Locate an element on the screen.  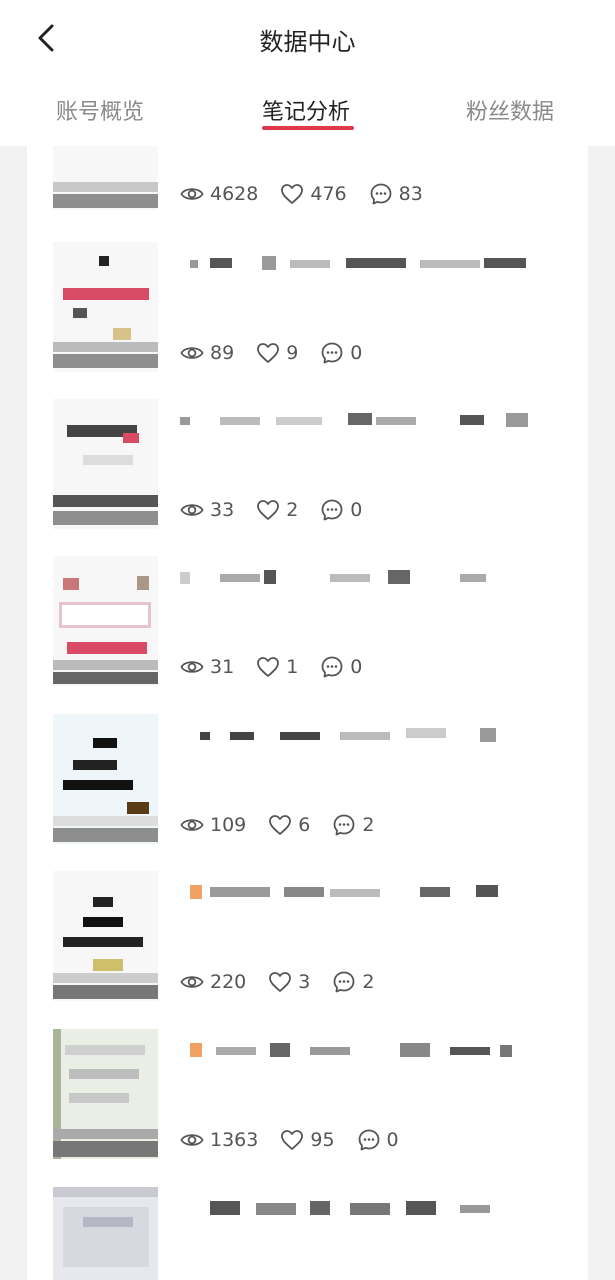
tab-bar: 账号概览 笔记分析 粉丝数据 is located at coordinates (307, 112).